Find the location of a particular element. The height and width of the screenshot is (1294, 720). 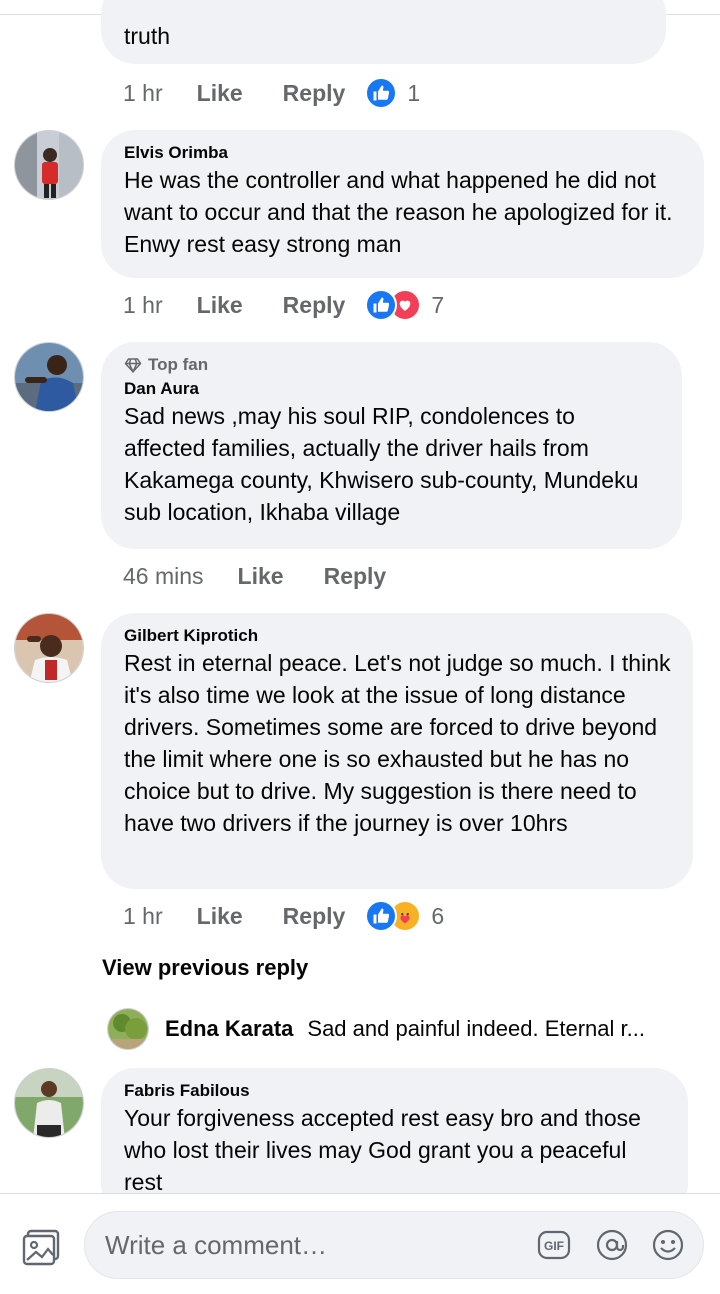

comment-actions: 1 hr Like Reply 7 is located at coordinates (283, 305).